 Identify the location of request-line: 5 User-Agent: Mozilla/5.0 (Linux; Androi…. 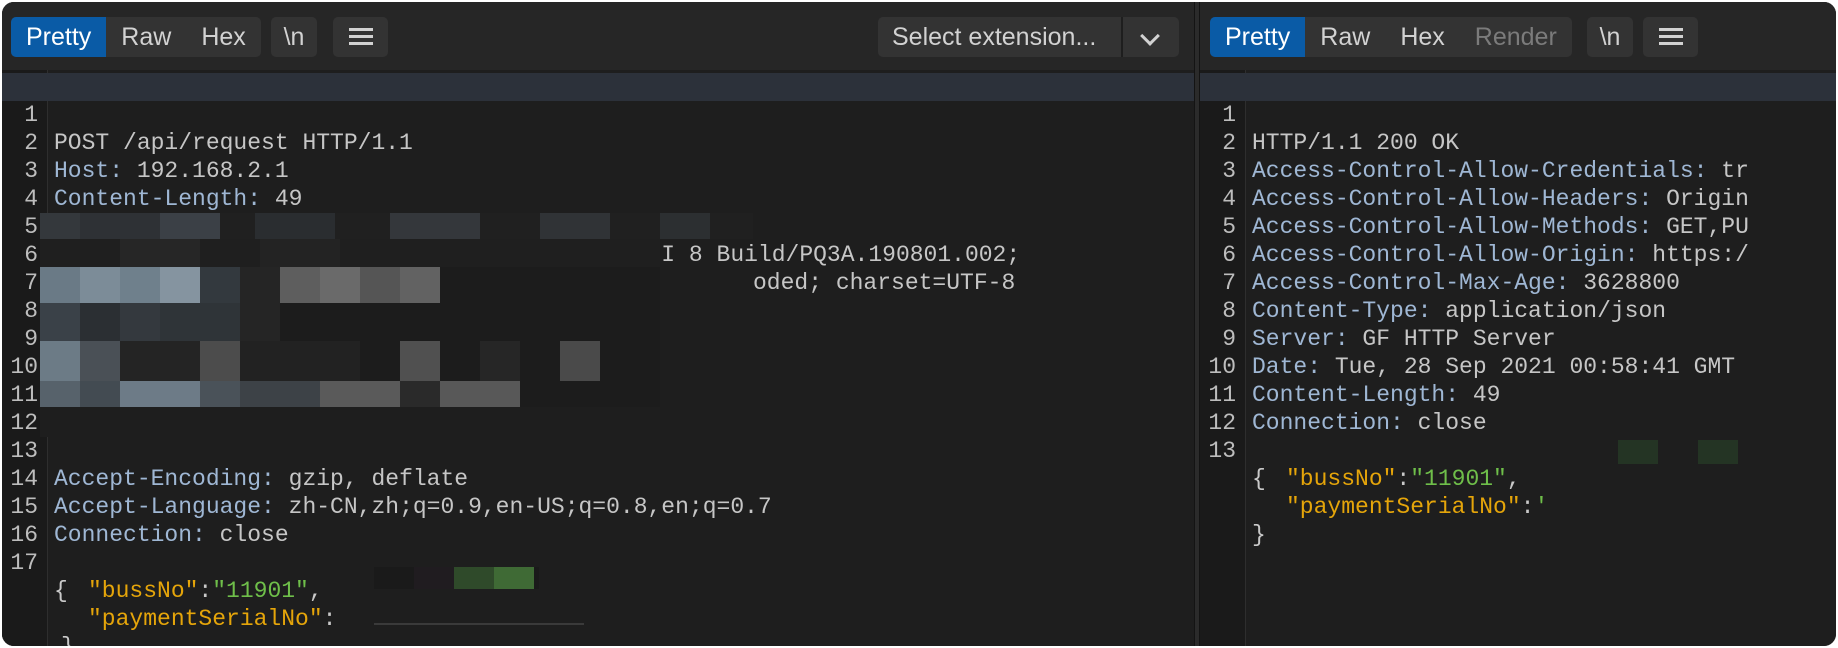
(522, 241).